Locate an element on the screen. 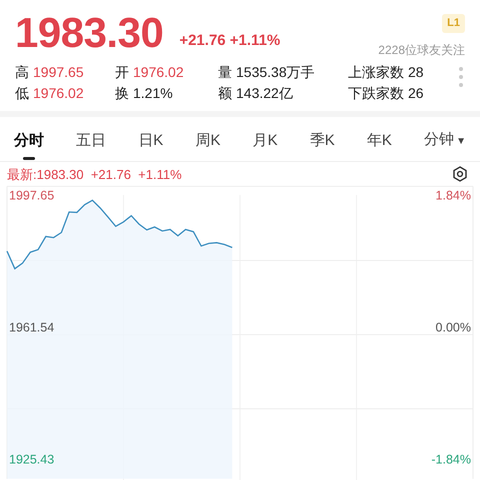 This screenshot has width=480, height=480. stat-value: 143.22亿 is located at coordinates (264, 93).